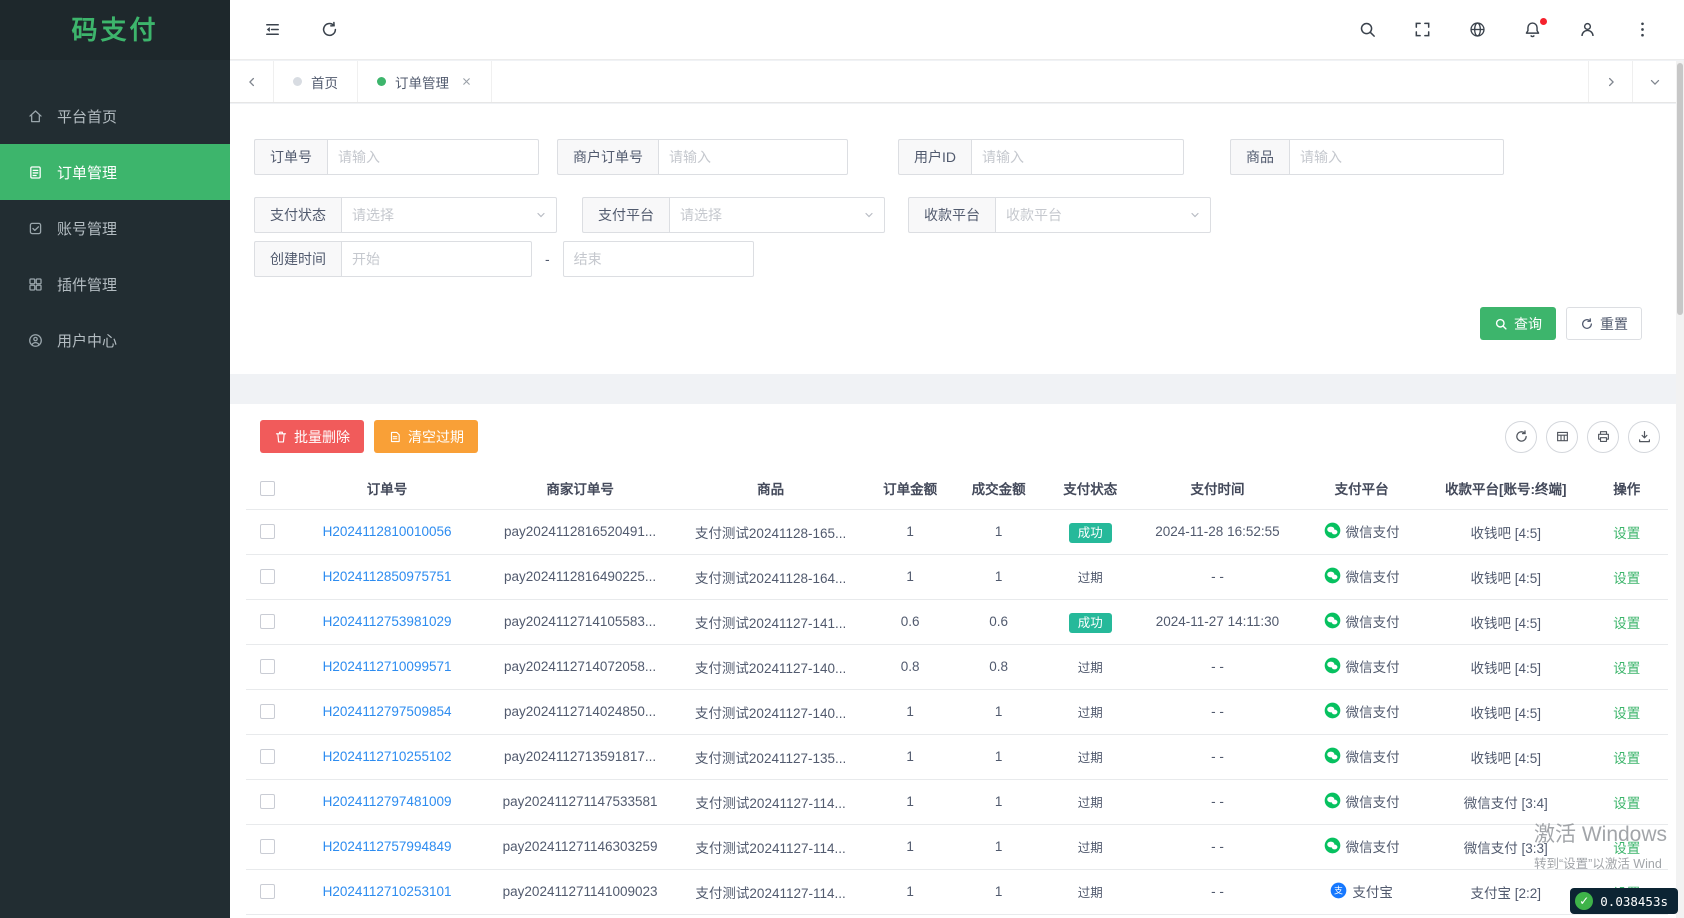  Describe the element at coordinates (1103, 215) in the screenshot. I see `receive-platform-select: 收款平台` at that location.